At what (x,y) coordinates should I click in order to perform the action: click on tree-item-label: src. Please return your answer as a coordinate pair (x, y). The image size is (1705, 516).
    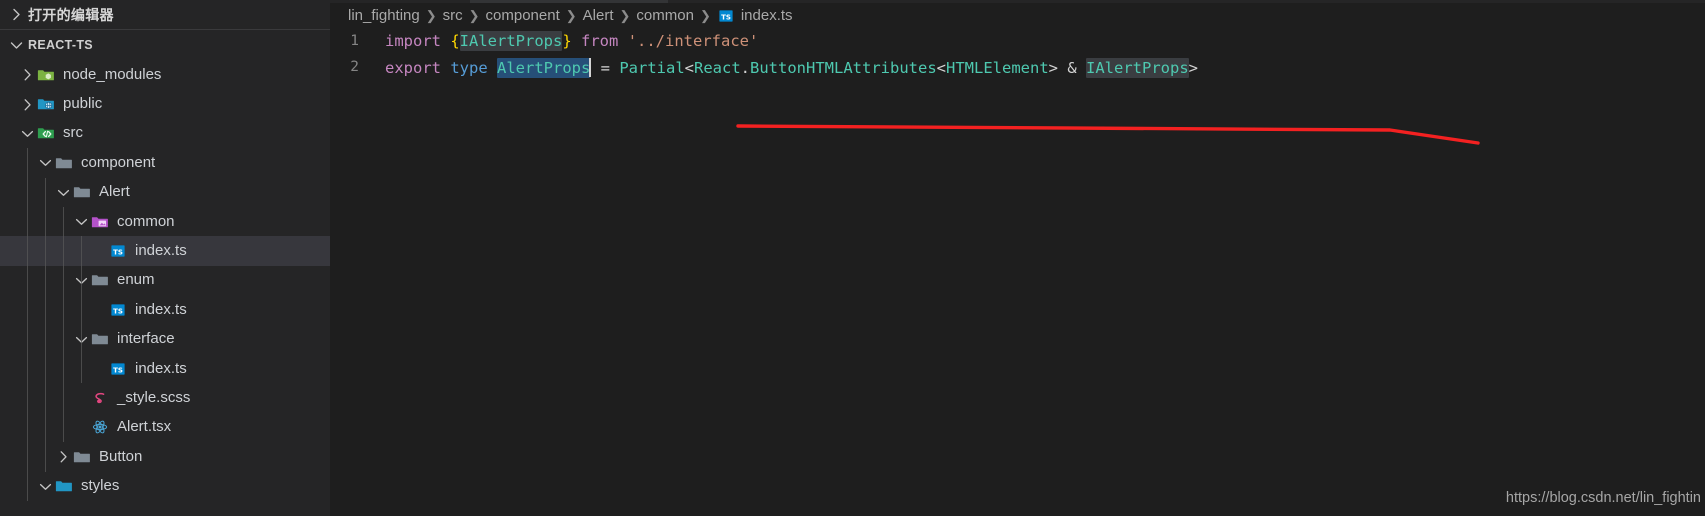
    Looking at the image, I should click on (73, 133).